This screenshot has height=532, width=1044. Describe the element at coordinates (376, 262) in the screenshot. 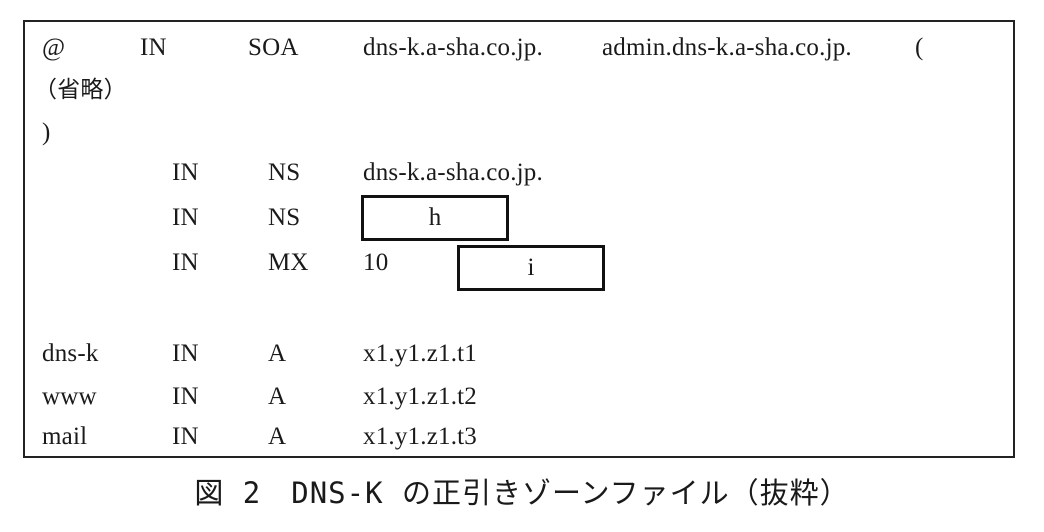

I see `mx-priority: 10` at that location.